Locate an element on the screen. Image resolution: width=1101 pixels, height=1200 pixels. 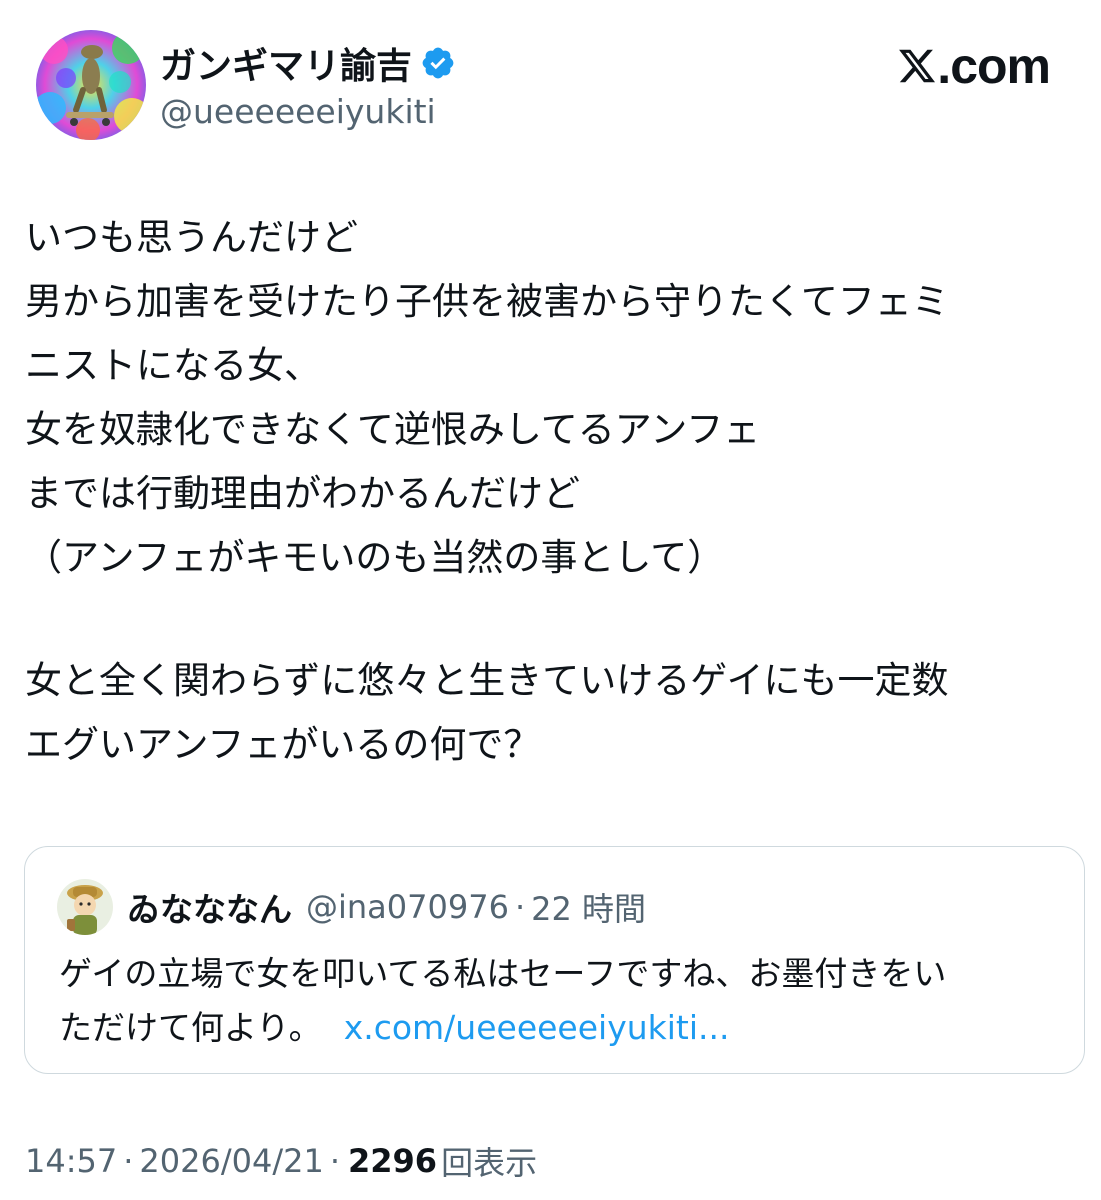
views-count: 2296 is located at coordinates (392, 1161).